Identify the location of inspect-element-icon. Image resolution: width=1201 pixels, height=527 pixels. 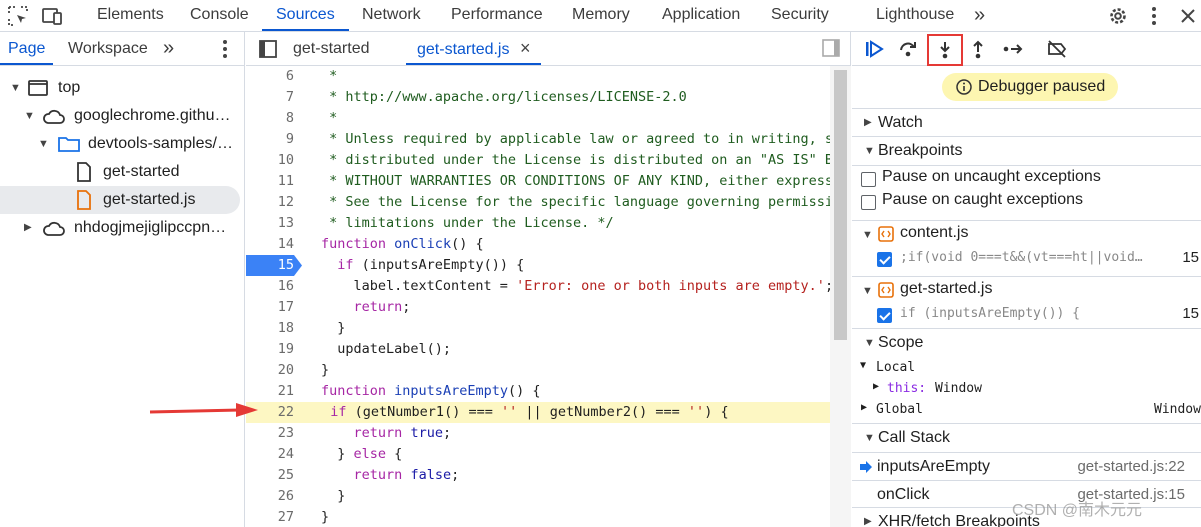
(18, 16).